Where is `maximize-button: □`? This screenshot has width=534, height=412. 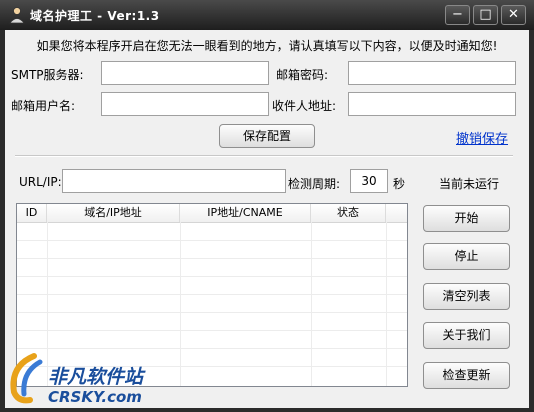
maximize-button: □ is located at coordinates (485, 15).